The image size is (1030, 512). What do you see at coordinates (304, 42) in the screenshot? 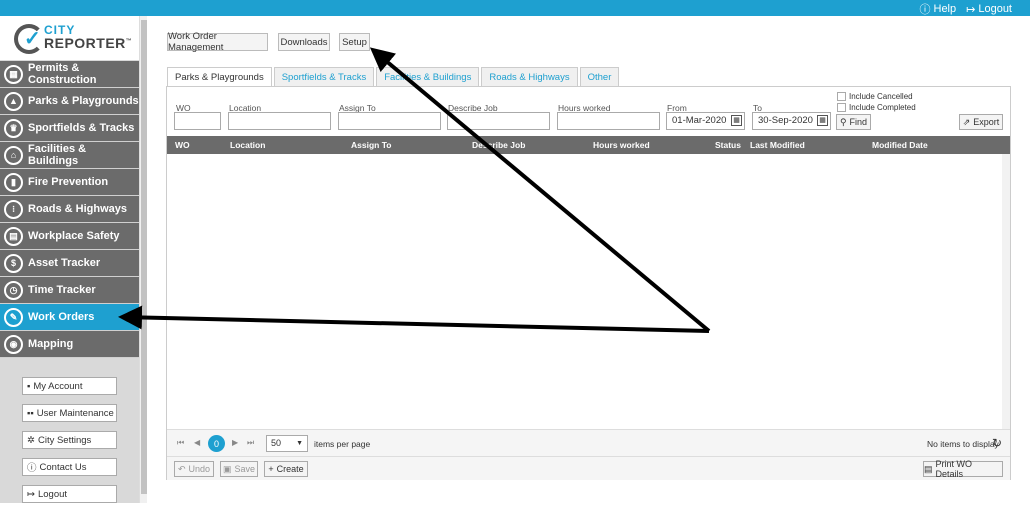
I see `tab-downloads: Downloads` at bounding box center [304, 42].